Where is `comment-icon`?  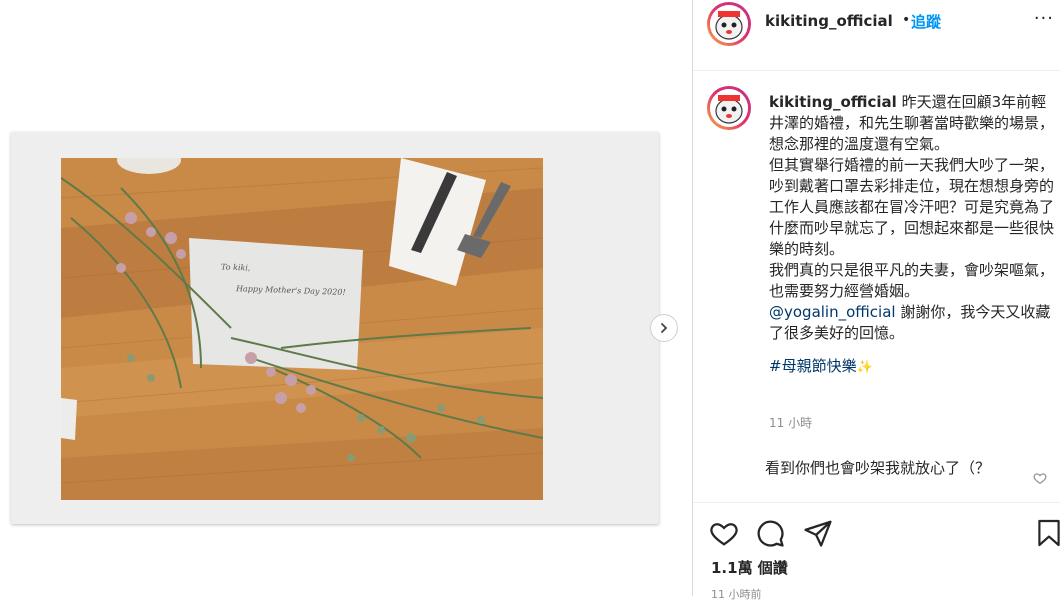
comment-icon is located at coordinates (770, 533).